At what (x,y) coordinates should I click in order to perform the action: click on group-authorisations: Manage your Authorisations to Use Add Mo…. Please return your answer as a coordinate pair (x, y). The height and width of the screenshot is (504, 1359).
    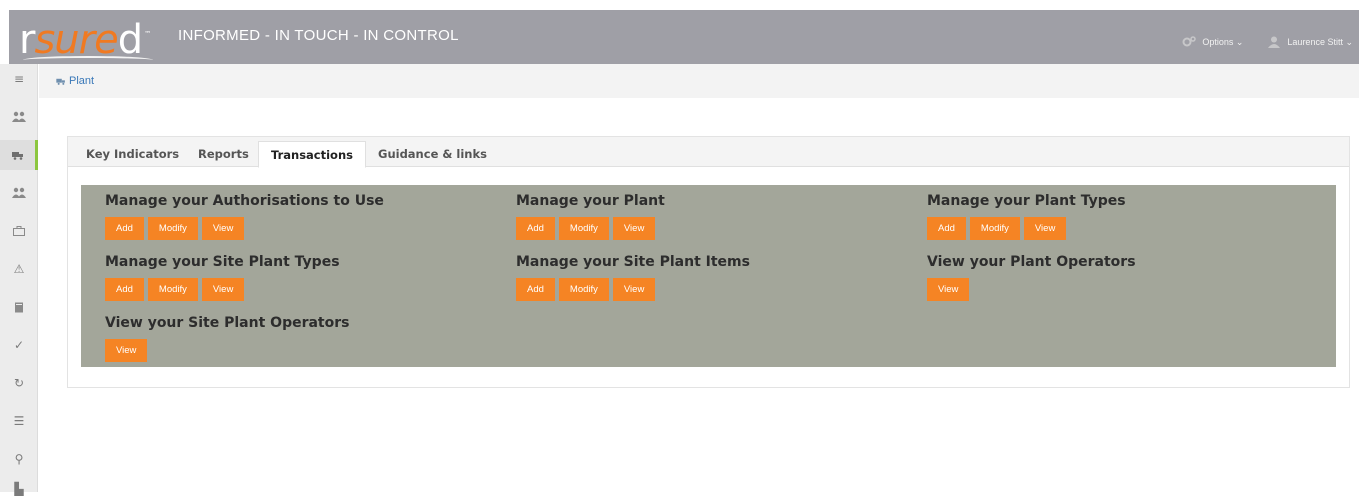
    Looking at the image, I should click on (244, 216).